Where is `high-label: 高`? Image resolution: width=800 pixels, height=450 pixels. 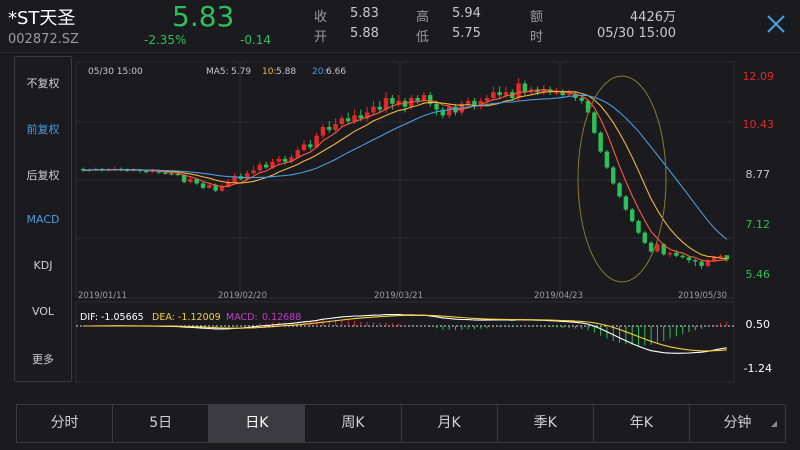 high-label: 高 is located at coordinates (423, 17).